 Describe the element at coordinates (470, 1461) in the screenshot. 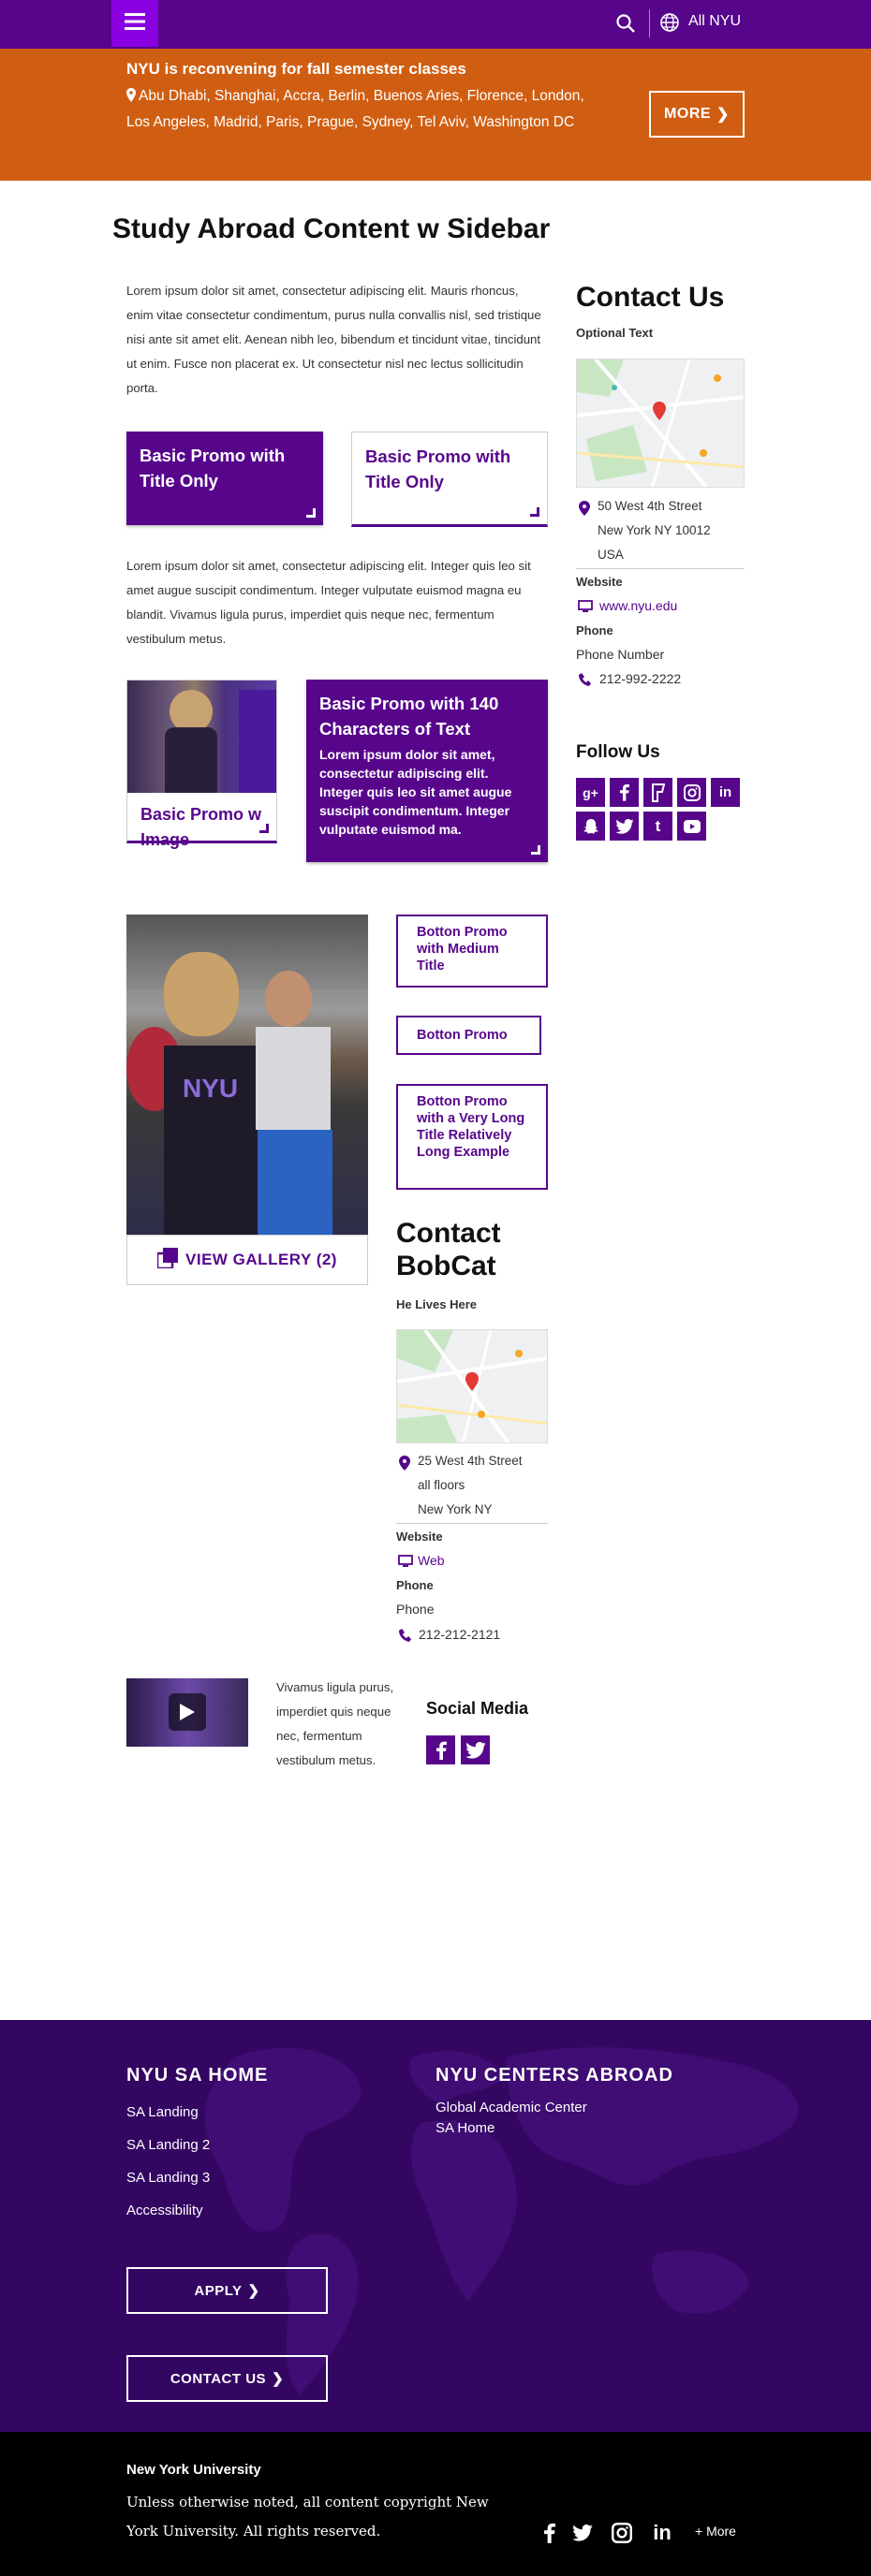

I see `address-line: 25 West 4th Street` at that location.